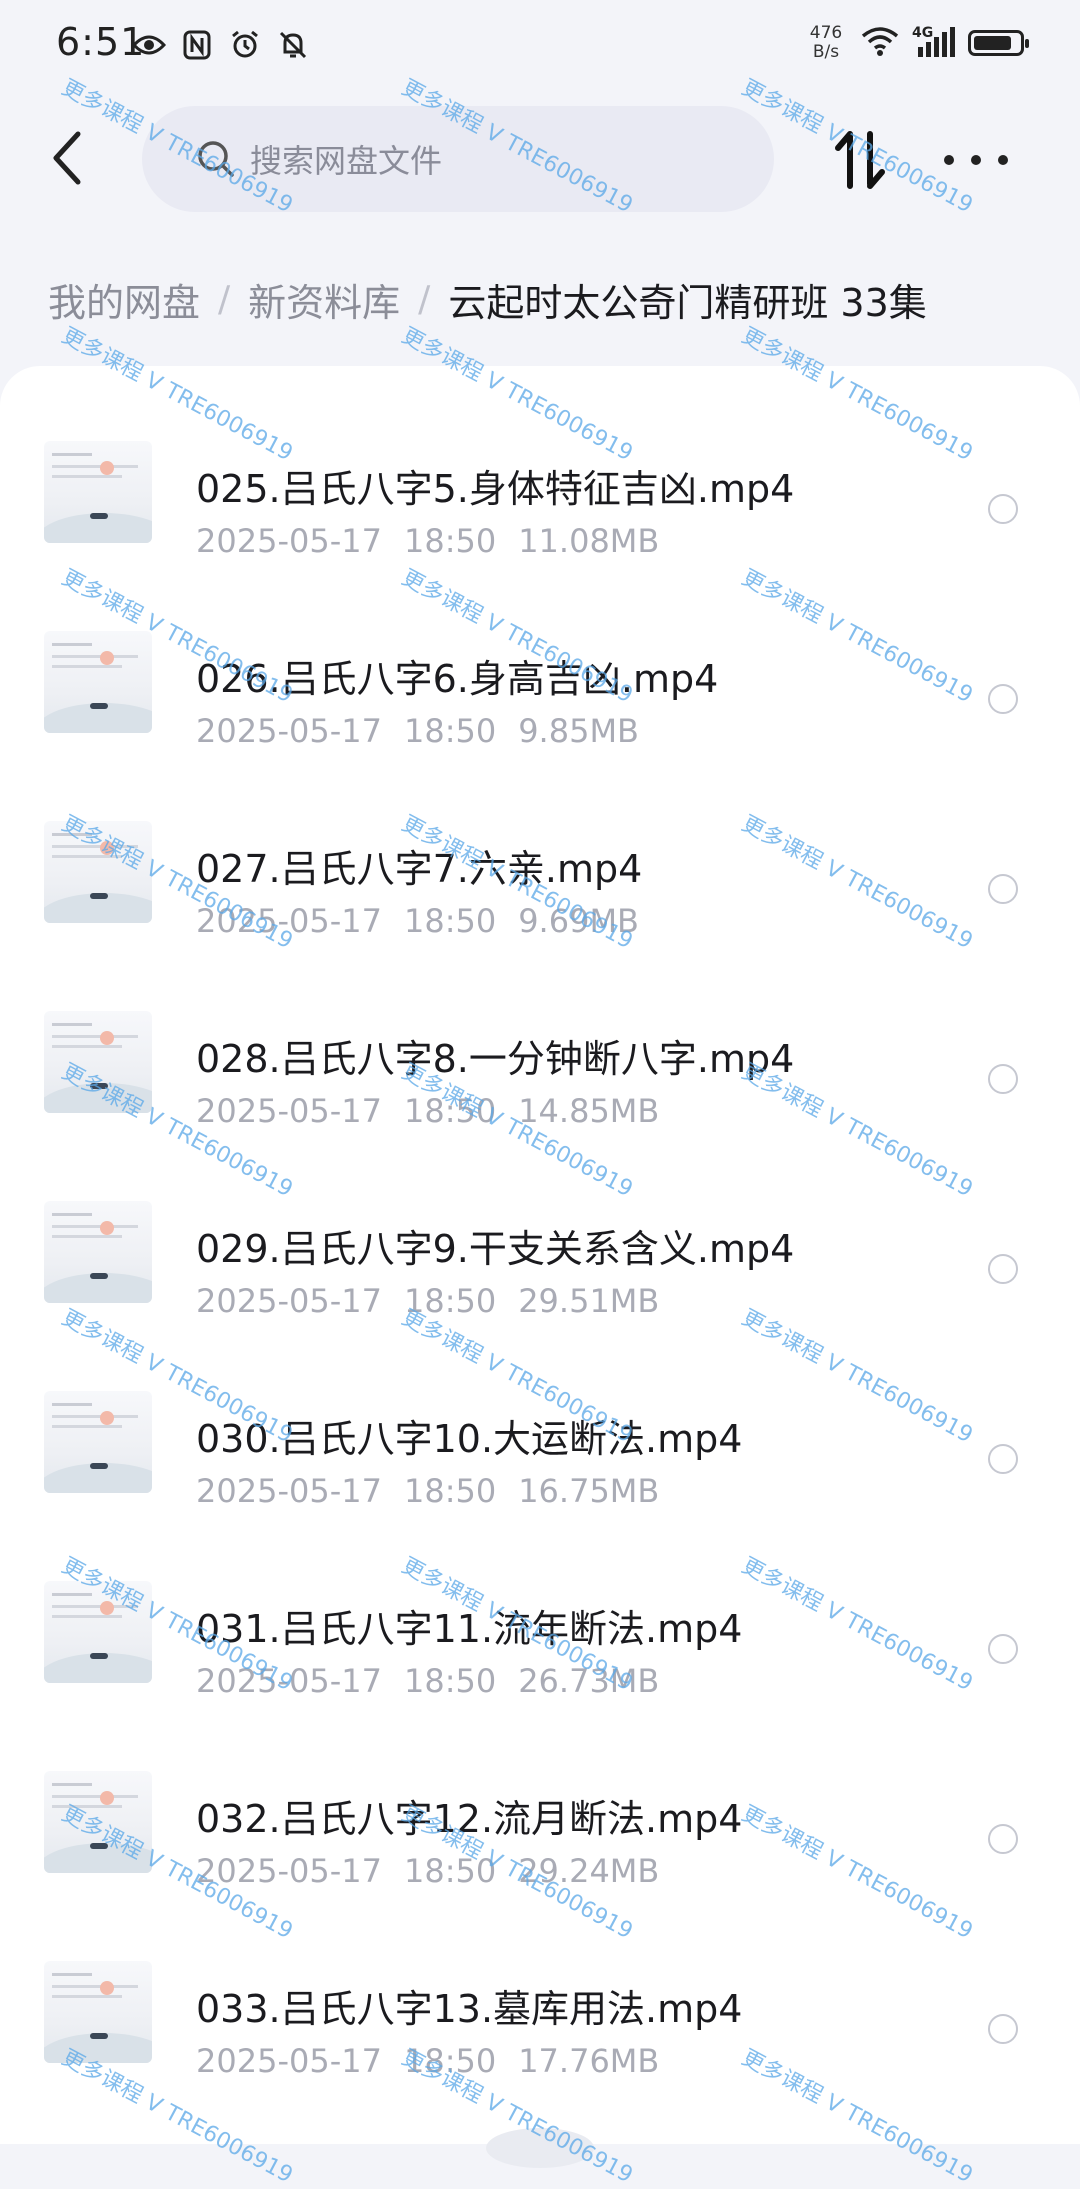 The image size is (1080, 2189). Describe the element at coordinates (540, 45) in the screenshot. I see `status-bar: 6:51 476 B/s 4G` at that location.